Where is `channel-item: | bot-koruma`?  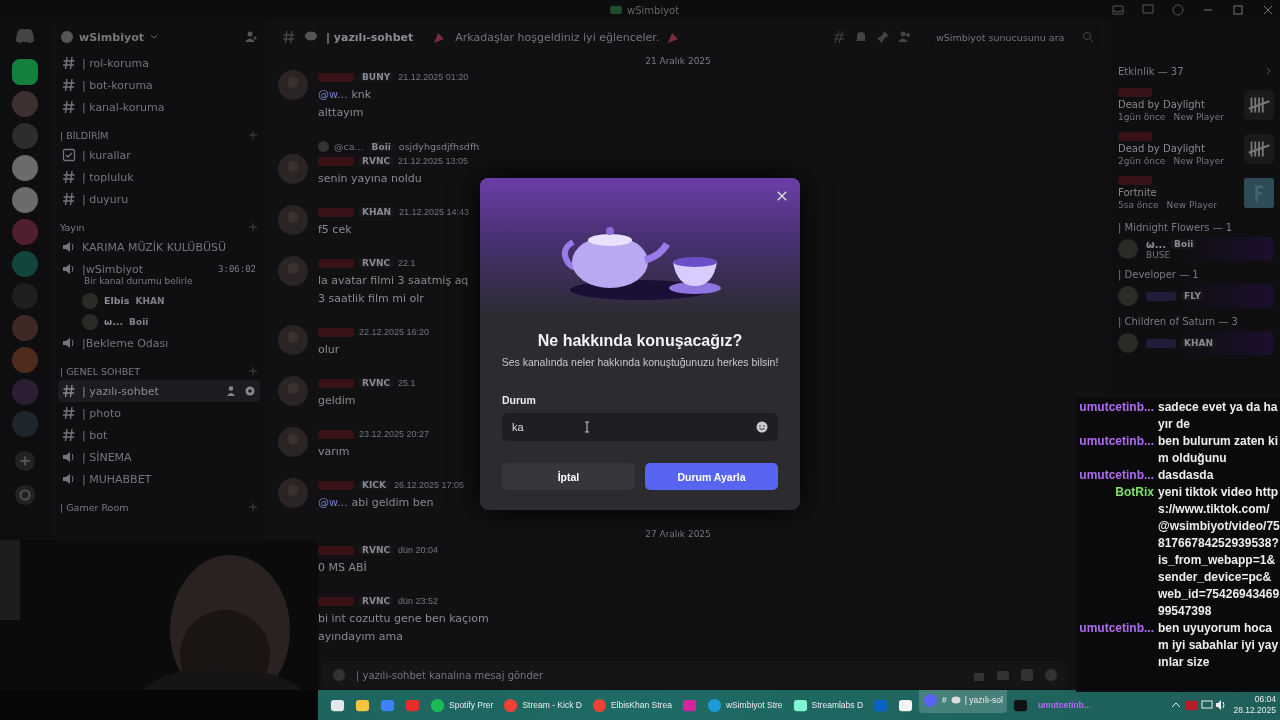
channel-item: | bot-koruma is located at coordinates (159, 85).